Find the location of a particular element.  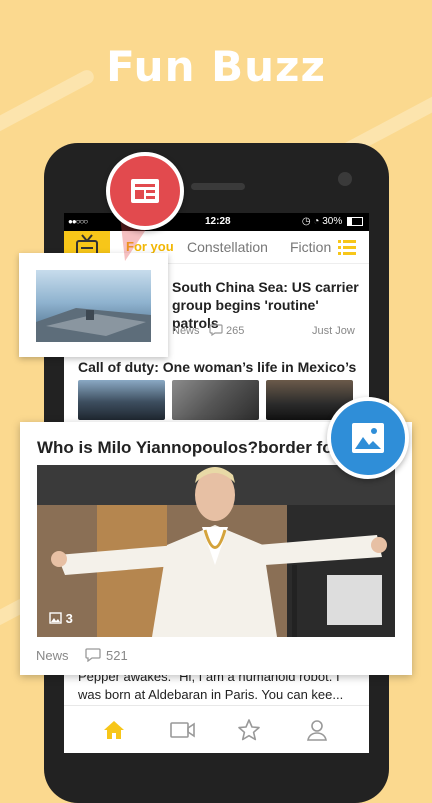

profile-icon is located at coordinates (317, 730).